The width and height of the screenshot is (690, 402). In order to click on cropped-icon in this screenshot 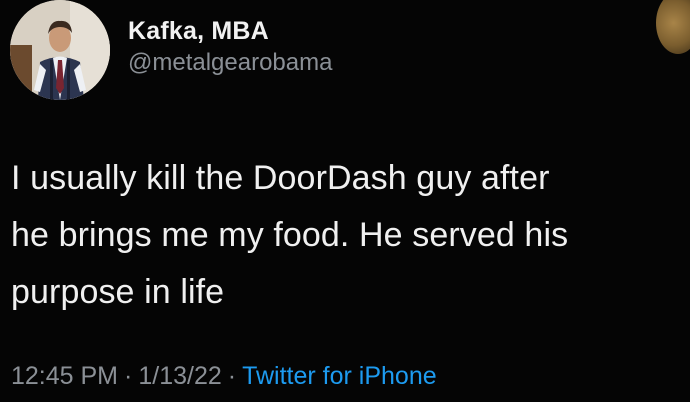, I will do `click(673, 27)`.